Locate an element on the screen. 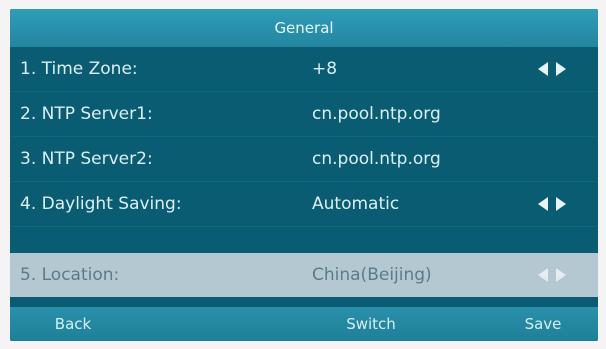 The width and height of the screenshot is (606, 349). setting-value: China(Beijing) is located at coordinates (372, 275).